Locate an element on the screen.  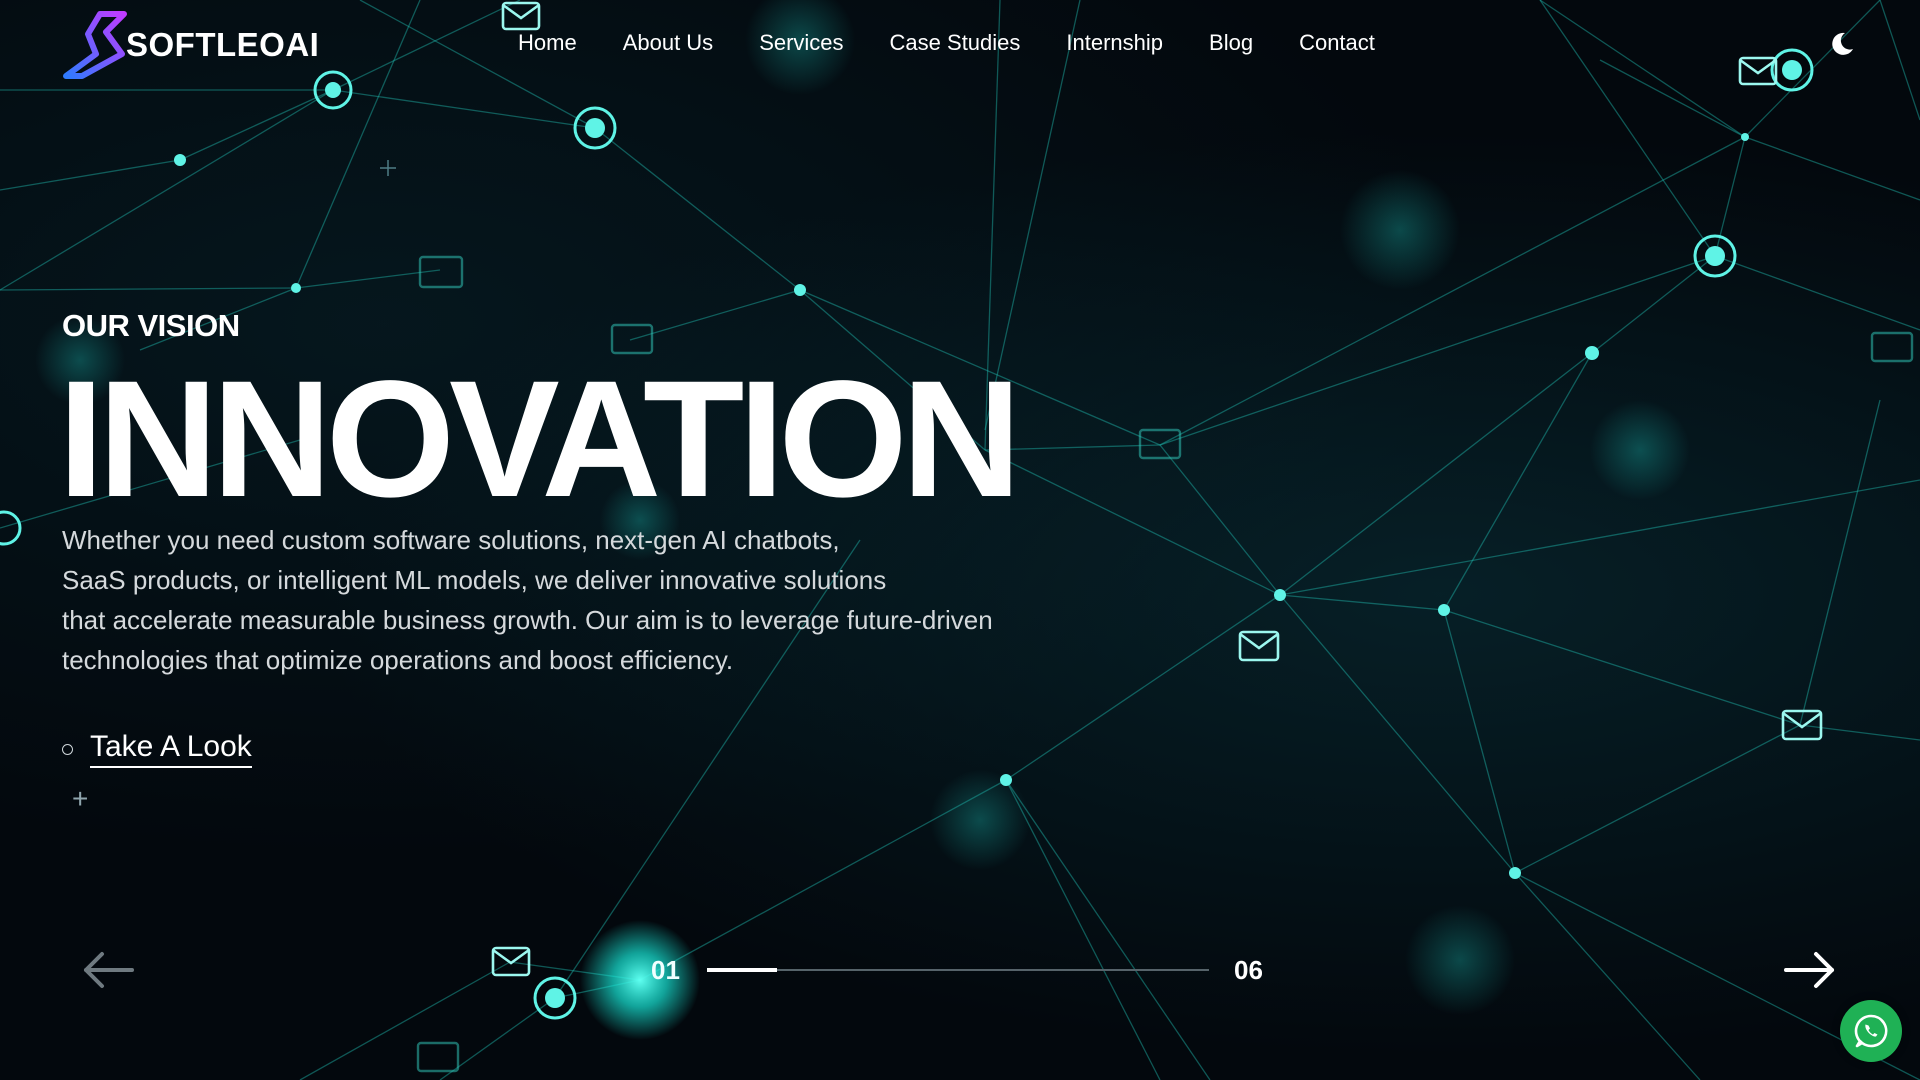
nav-item-blog: Blog is located at coordinates (1231, 43).